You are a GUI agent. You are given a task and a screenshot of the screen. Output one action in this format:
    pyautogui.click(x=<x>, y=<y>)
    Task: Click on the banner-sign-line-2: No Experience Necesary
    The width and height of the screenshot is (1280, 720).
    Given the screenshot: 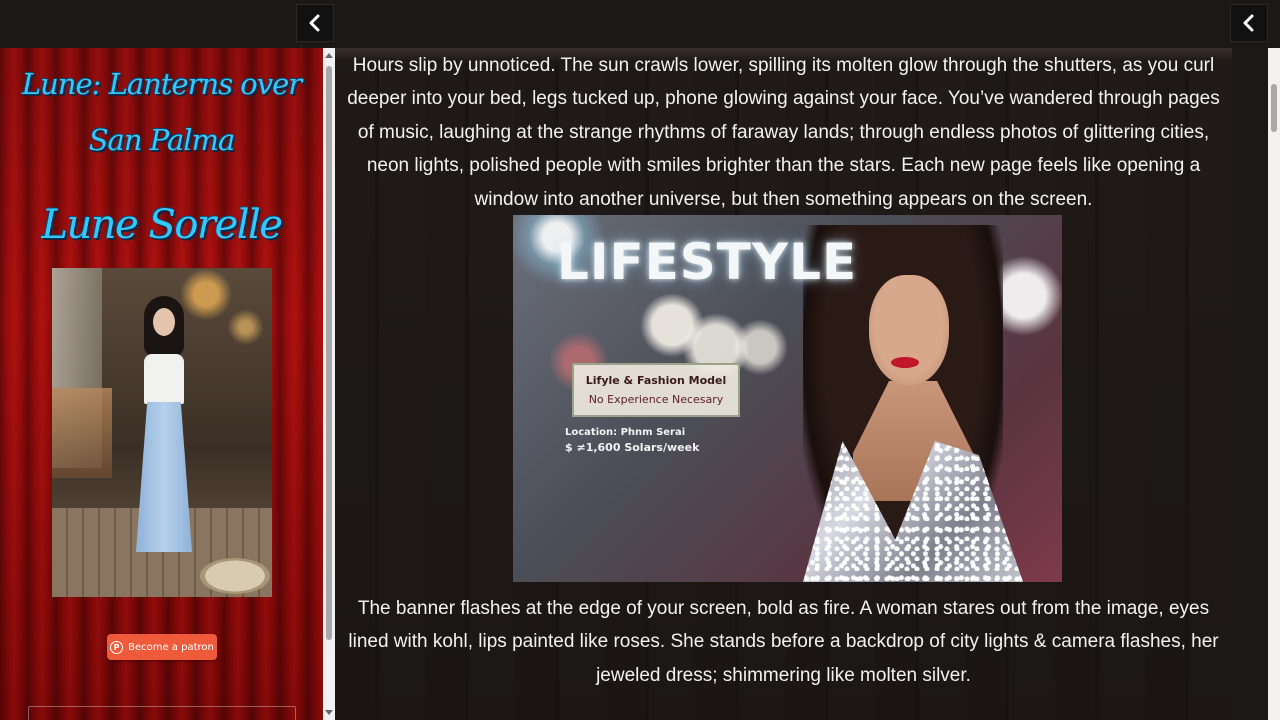 What is the action you would take?
    pyautogui.click(x=656, y=399)
    